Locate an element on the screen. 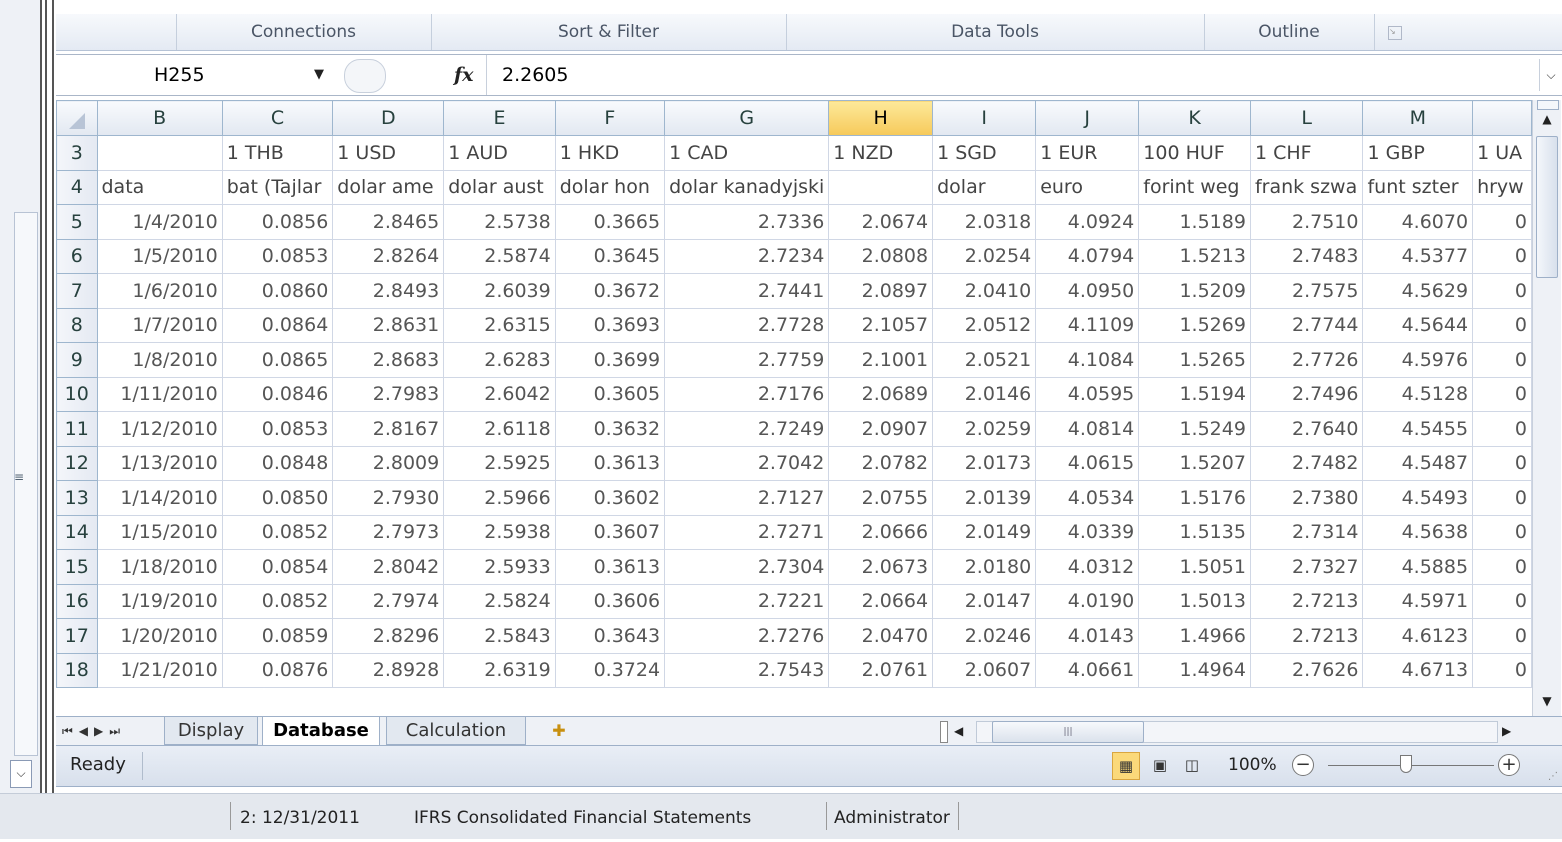 This screenshot has width=1562, height=842. column-header: C is located at coordinates (277, 118).